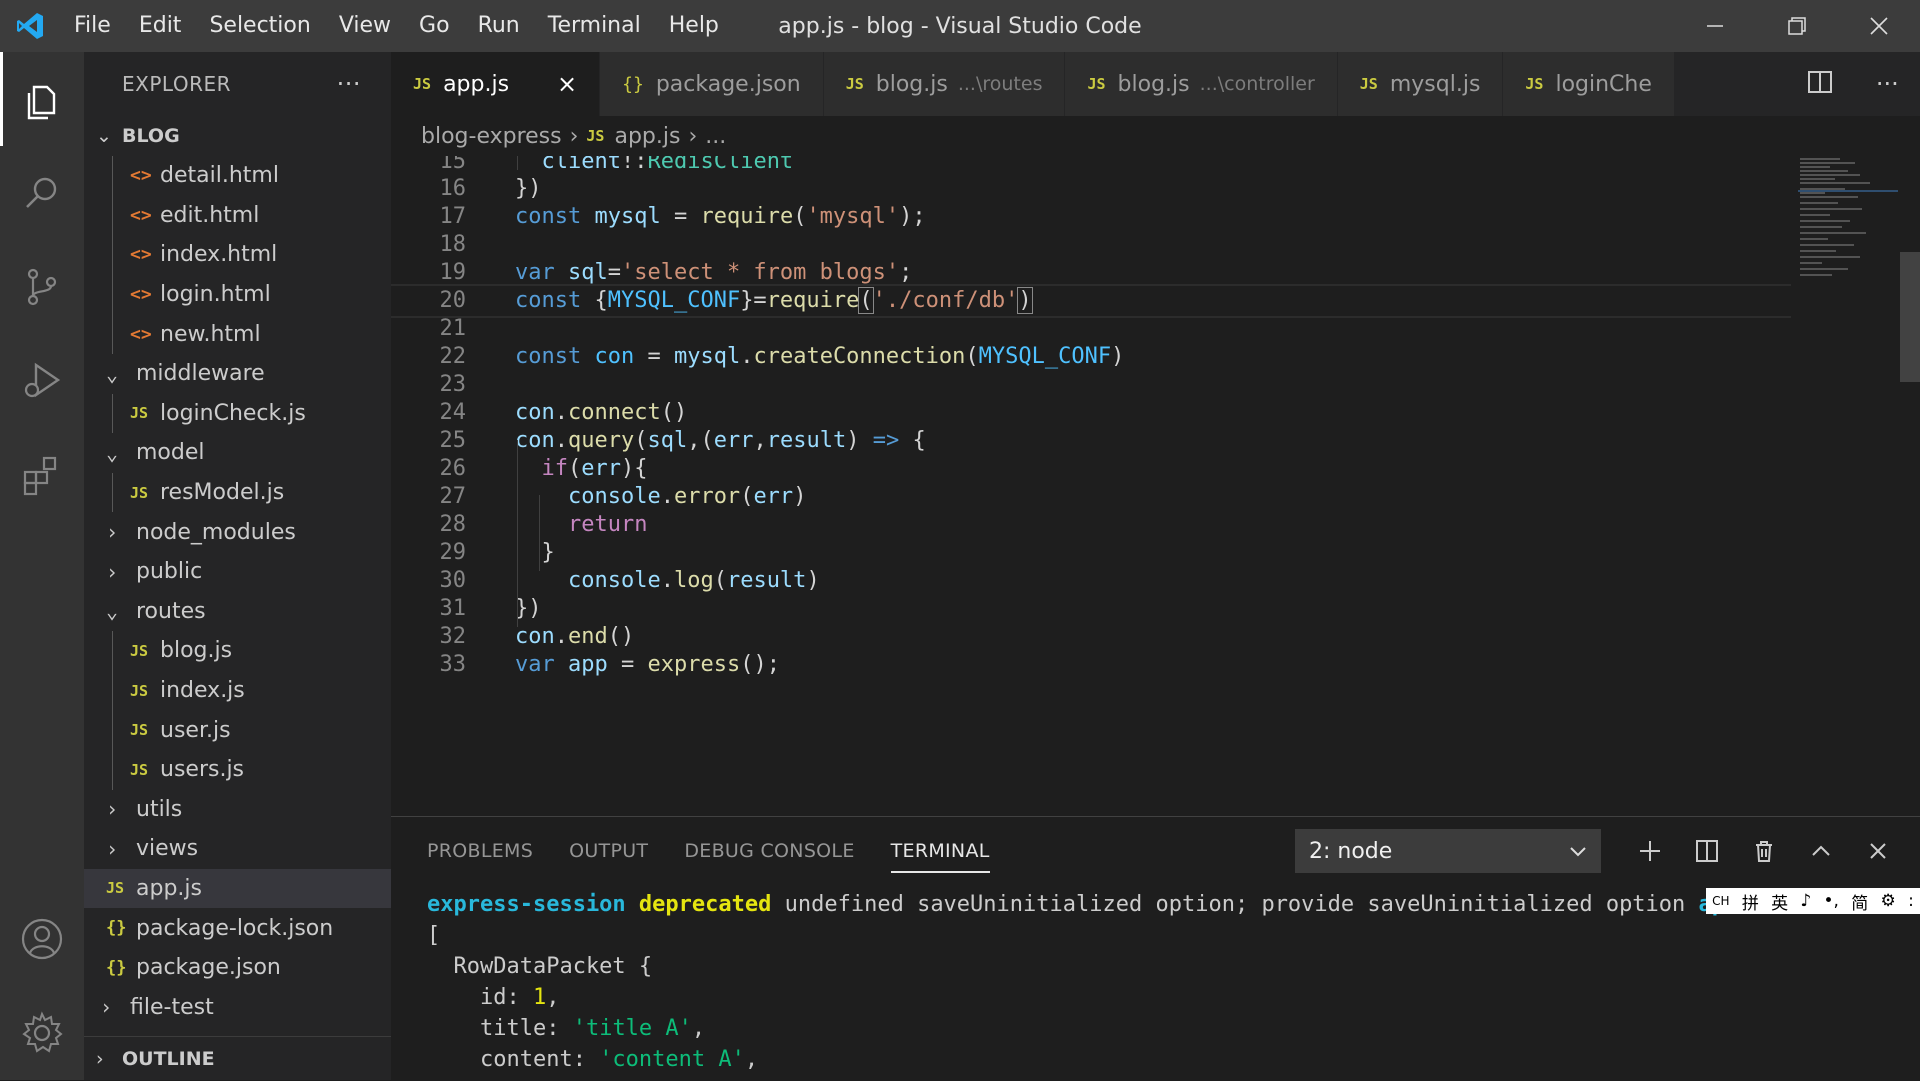  What do you see at coordinates (1649, 851) in the screenshot?
I see `new-terminal-icon` at bounding box center [1649, 851].